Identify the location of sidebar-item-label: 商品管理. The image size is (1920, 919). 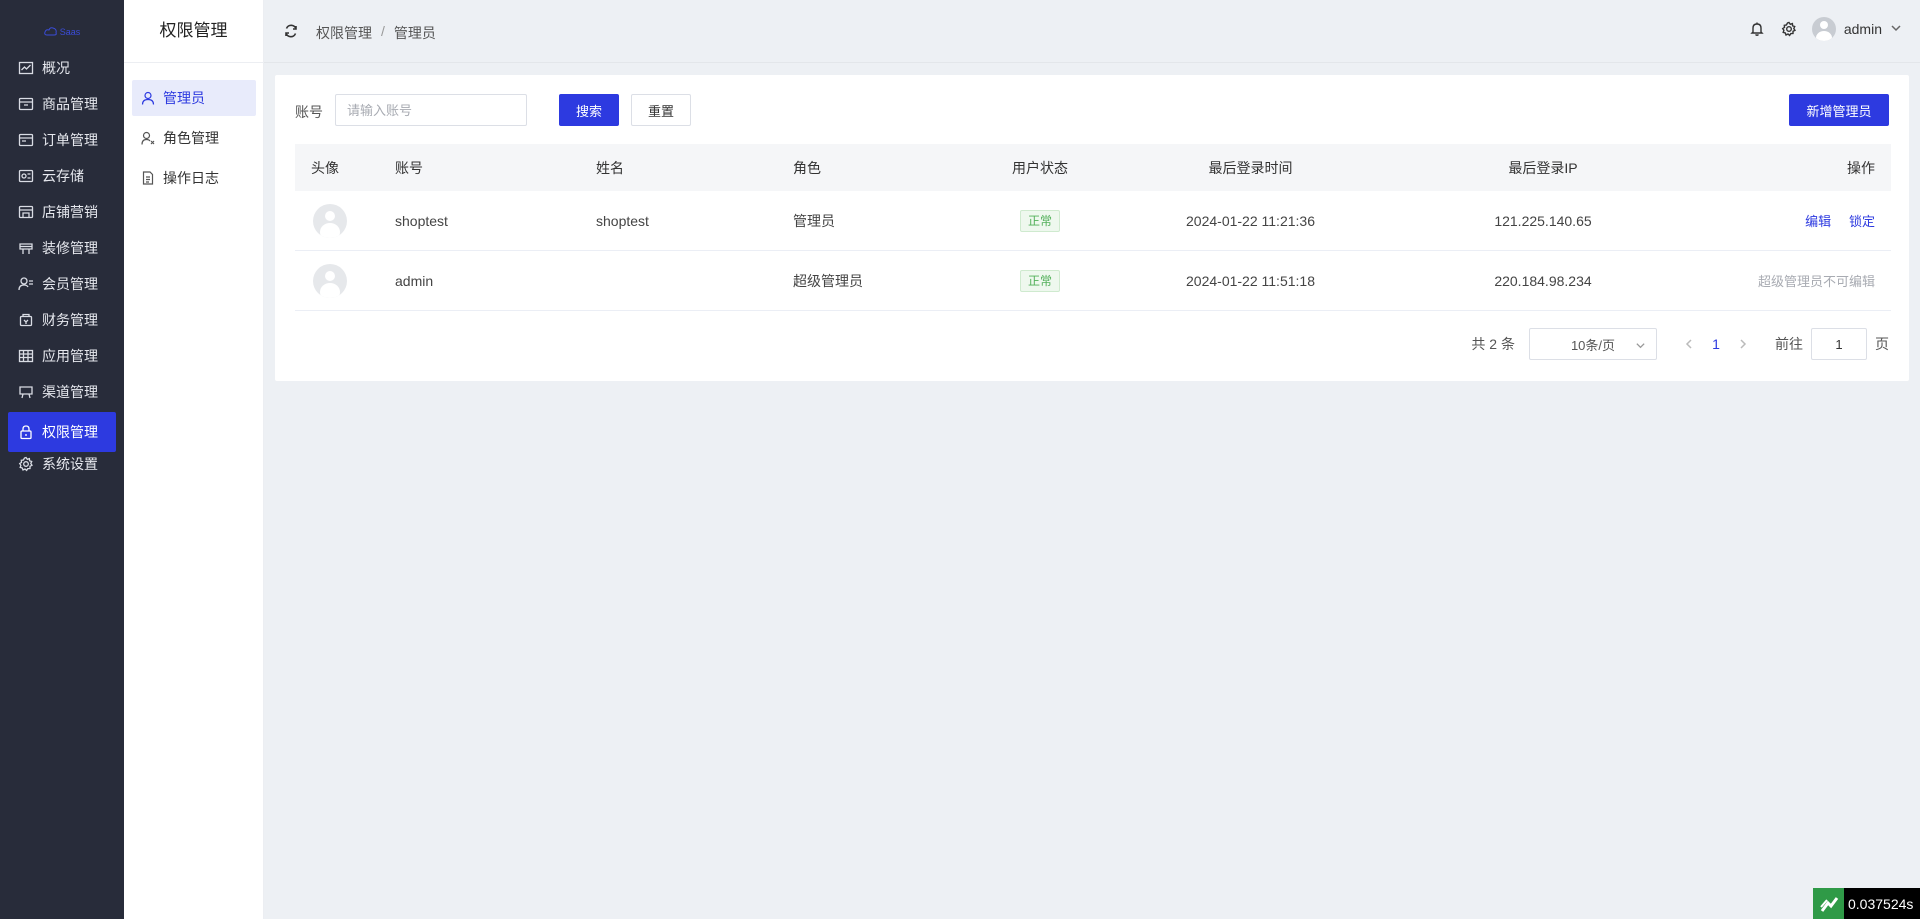
(70, 104).